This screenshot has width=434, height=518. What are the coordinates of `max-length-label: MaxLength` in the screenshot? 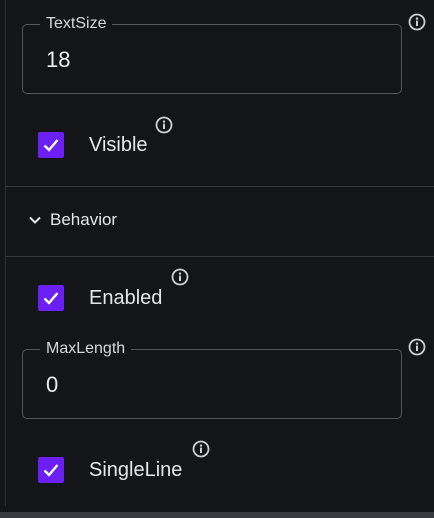 It's located at (86, 349).